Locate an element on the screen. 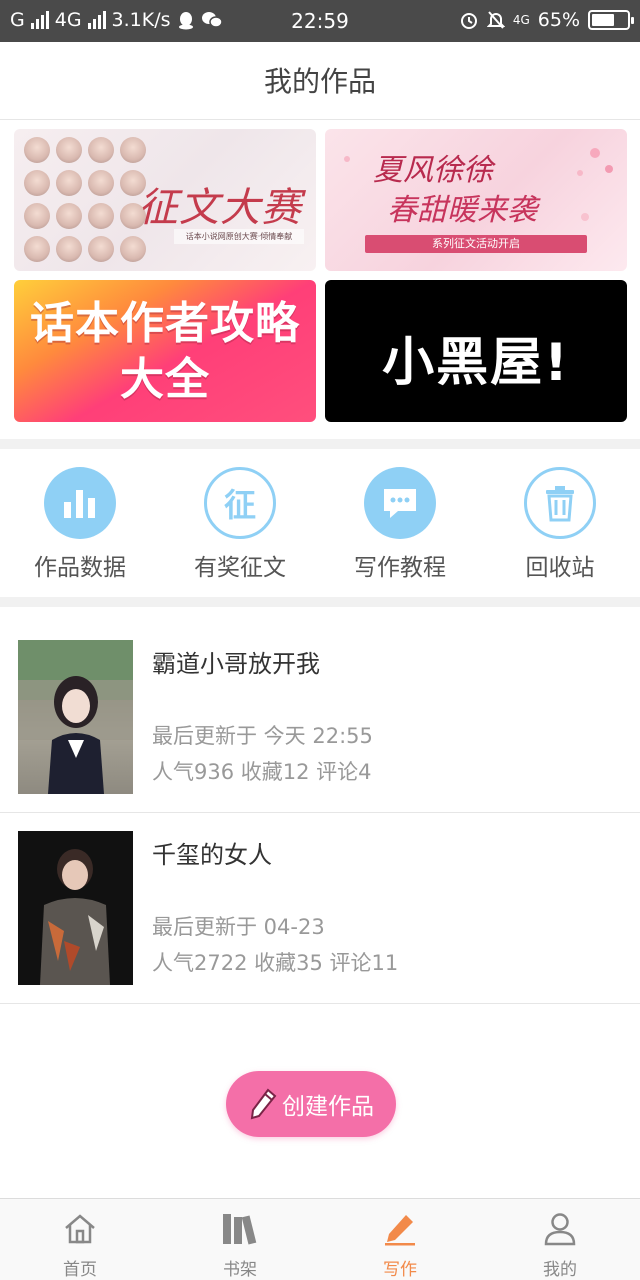 This screenshot has height=1280, width=640. create-work-button: 创建作品 is located at coordinates (311, 1104).